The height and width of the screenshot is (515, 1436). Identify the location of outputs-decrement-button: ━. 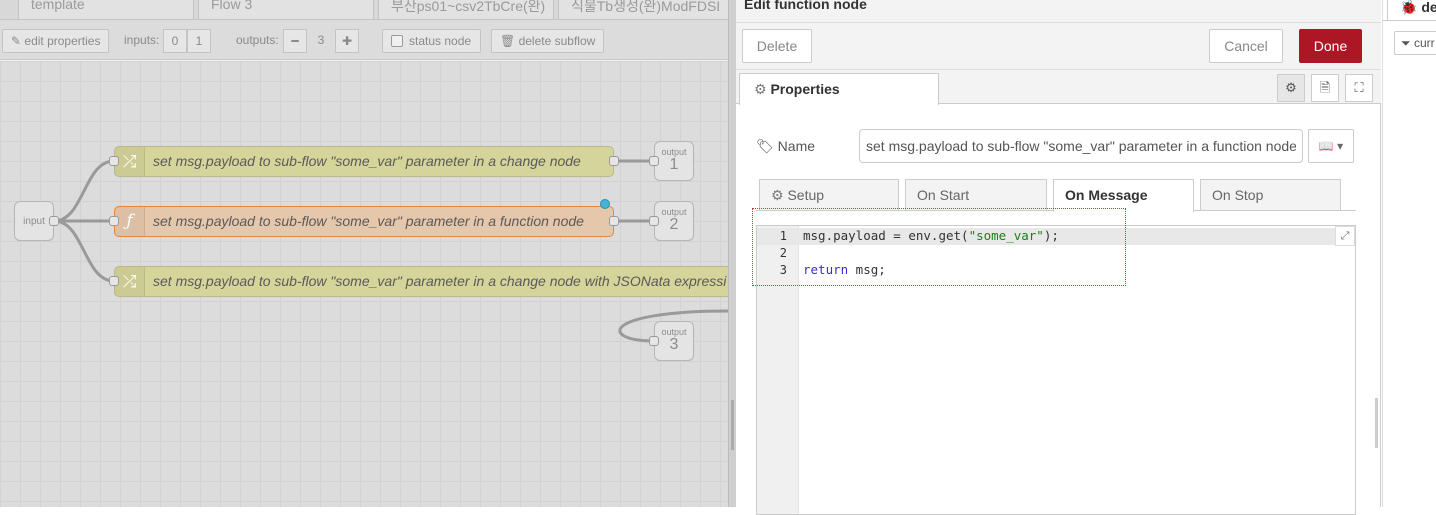
(295, 41).